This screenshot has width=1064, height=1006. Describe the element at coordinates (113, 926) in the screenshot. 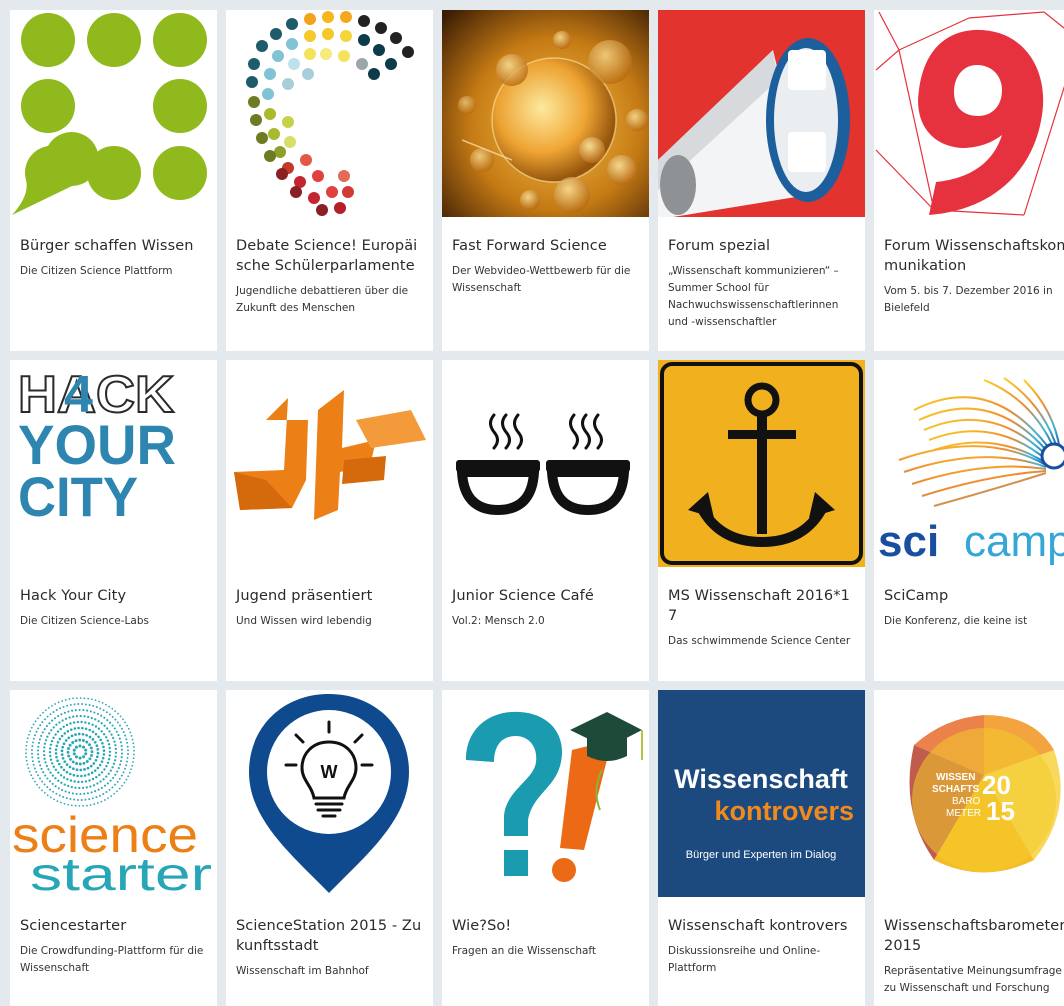

I see `card-title: Sciencestarter` at that location.